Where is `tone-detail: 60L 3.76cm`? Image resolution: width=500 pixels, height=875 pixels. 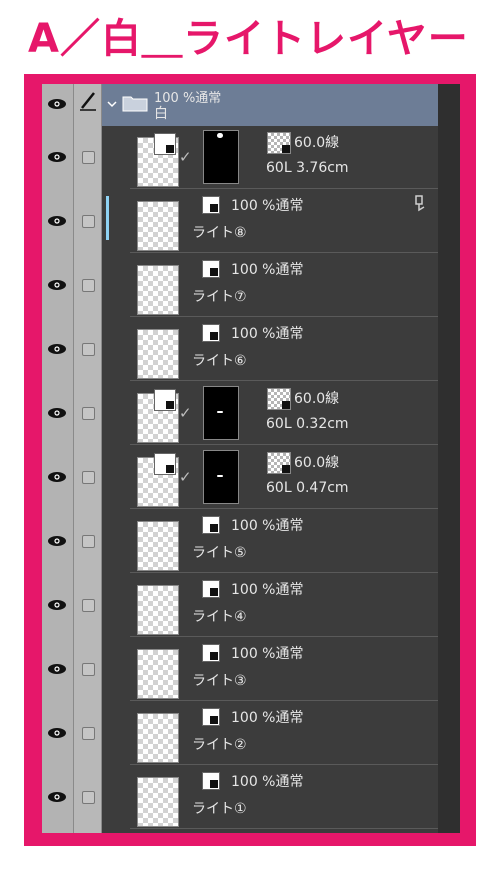 tone-detail: 60L 3.76cm is located at coordinates (307, 168).